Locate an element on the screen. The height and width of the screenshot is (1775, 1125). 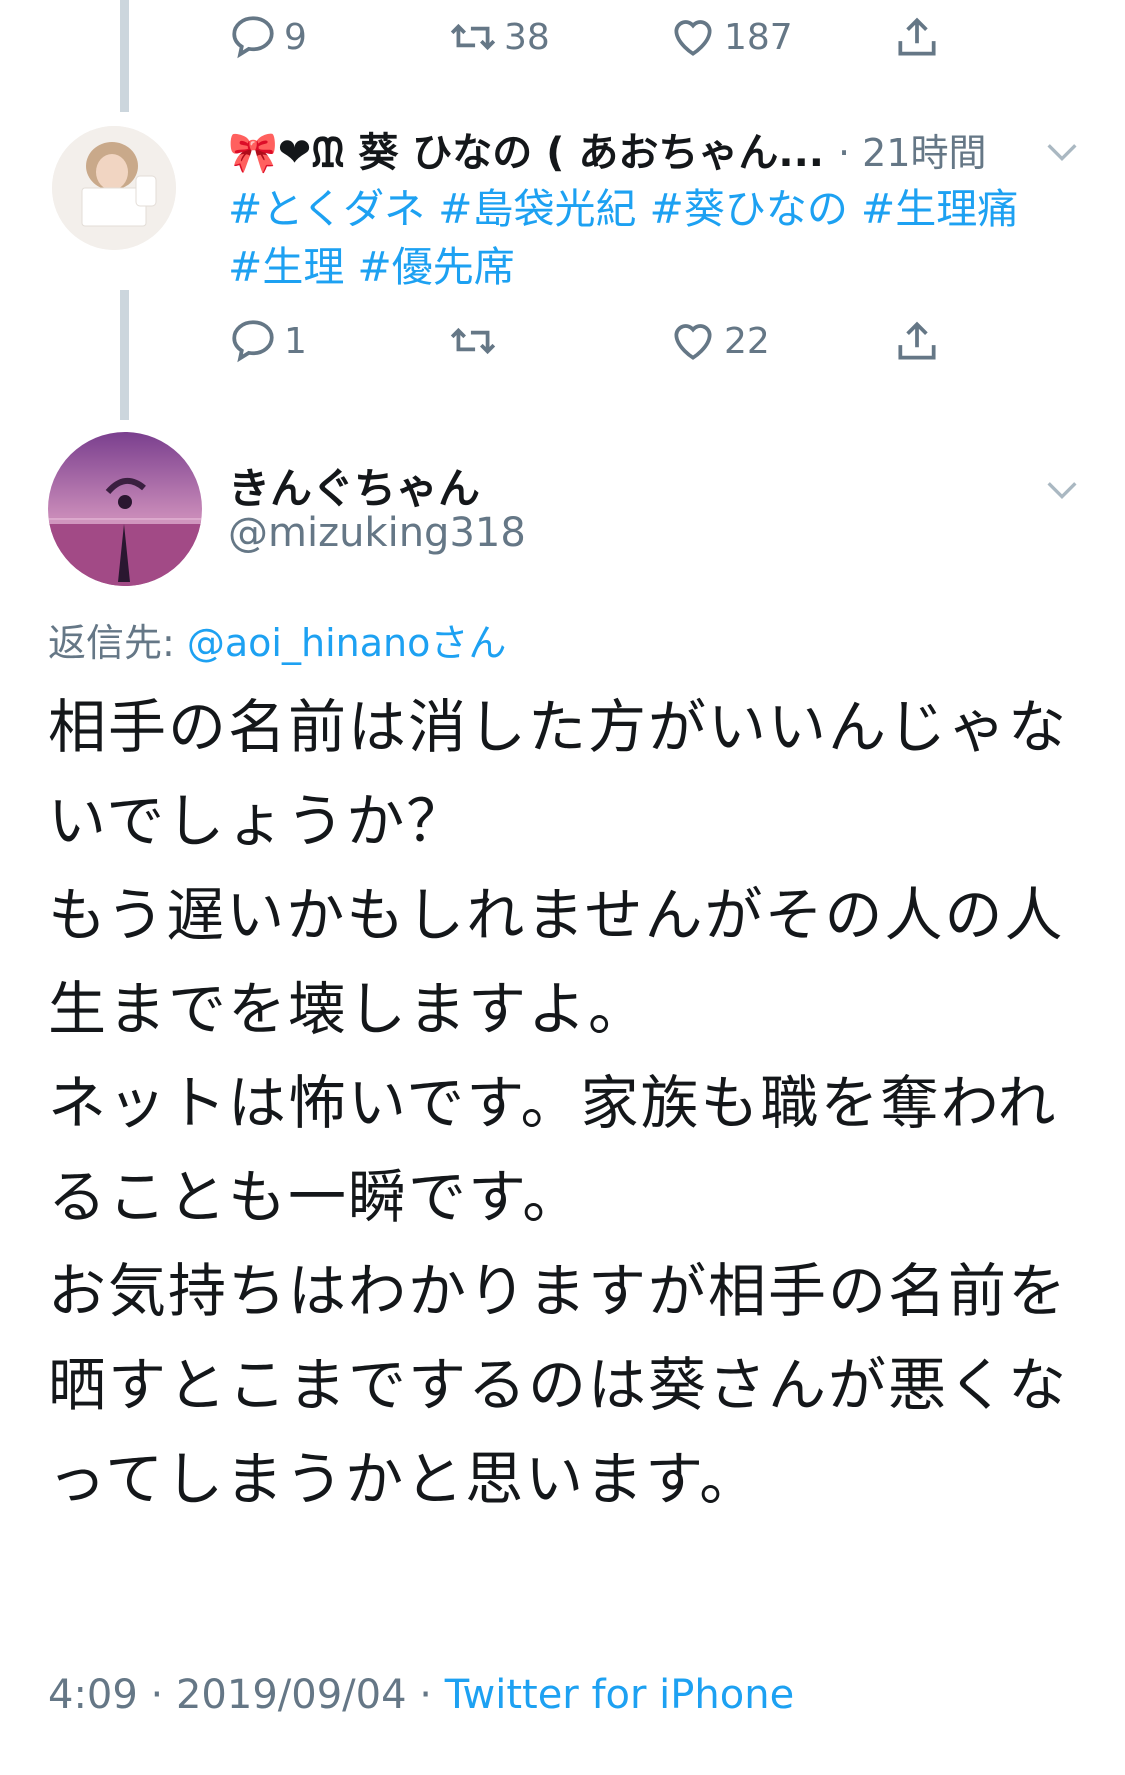
thread-line-top is located at coordinates (124, 56).